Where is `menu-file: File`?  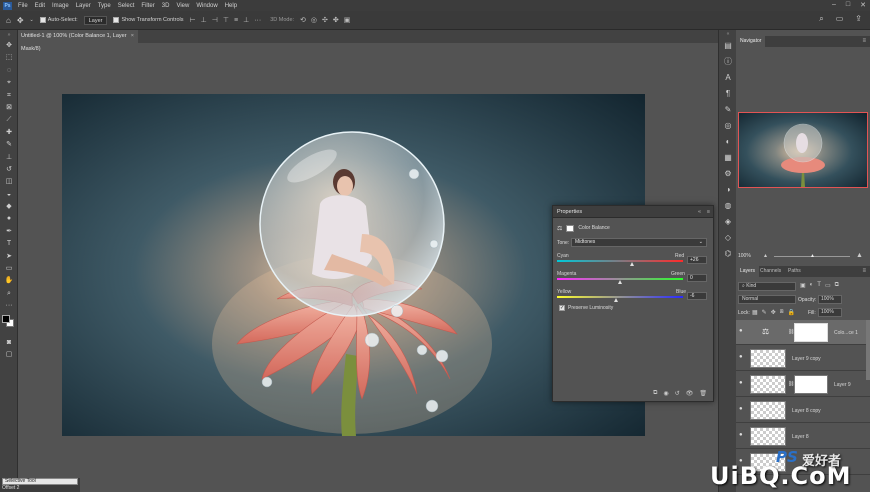 menu-file: File is located at coordinates (23, 6).